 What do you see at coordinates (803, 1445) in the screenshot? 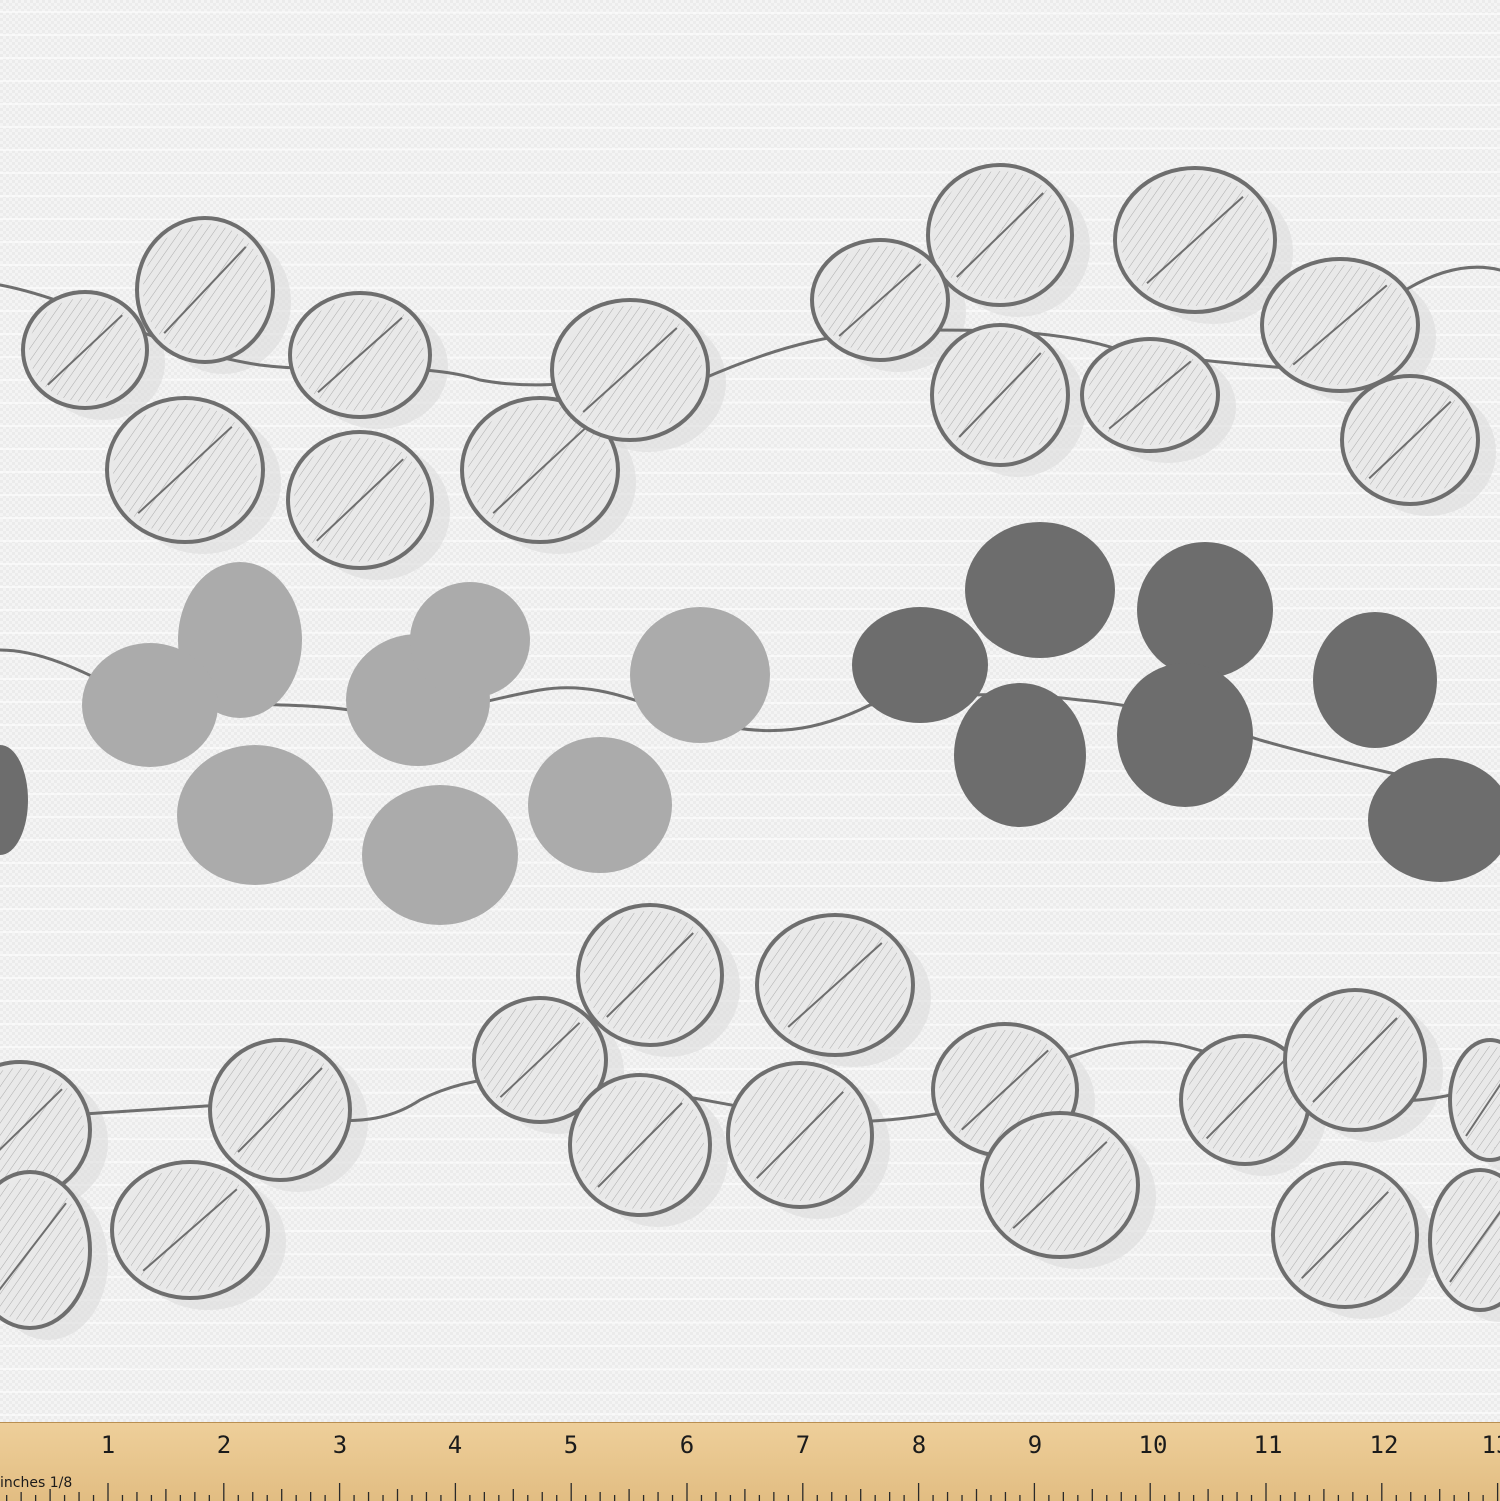
I see `ruler-number-7: 7` at bounding box center [803, 1445].